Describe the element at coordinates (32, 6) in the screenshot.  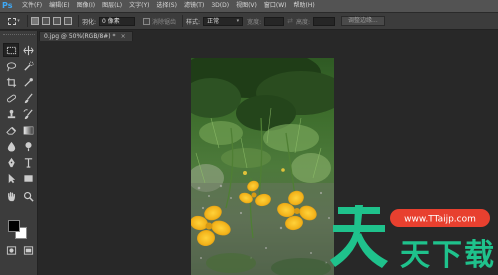
I see `menu-file: 文件(F)` at that location.